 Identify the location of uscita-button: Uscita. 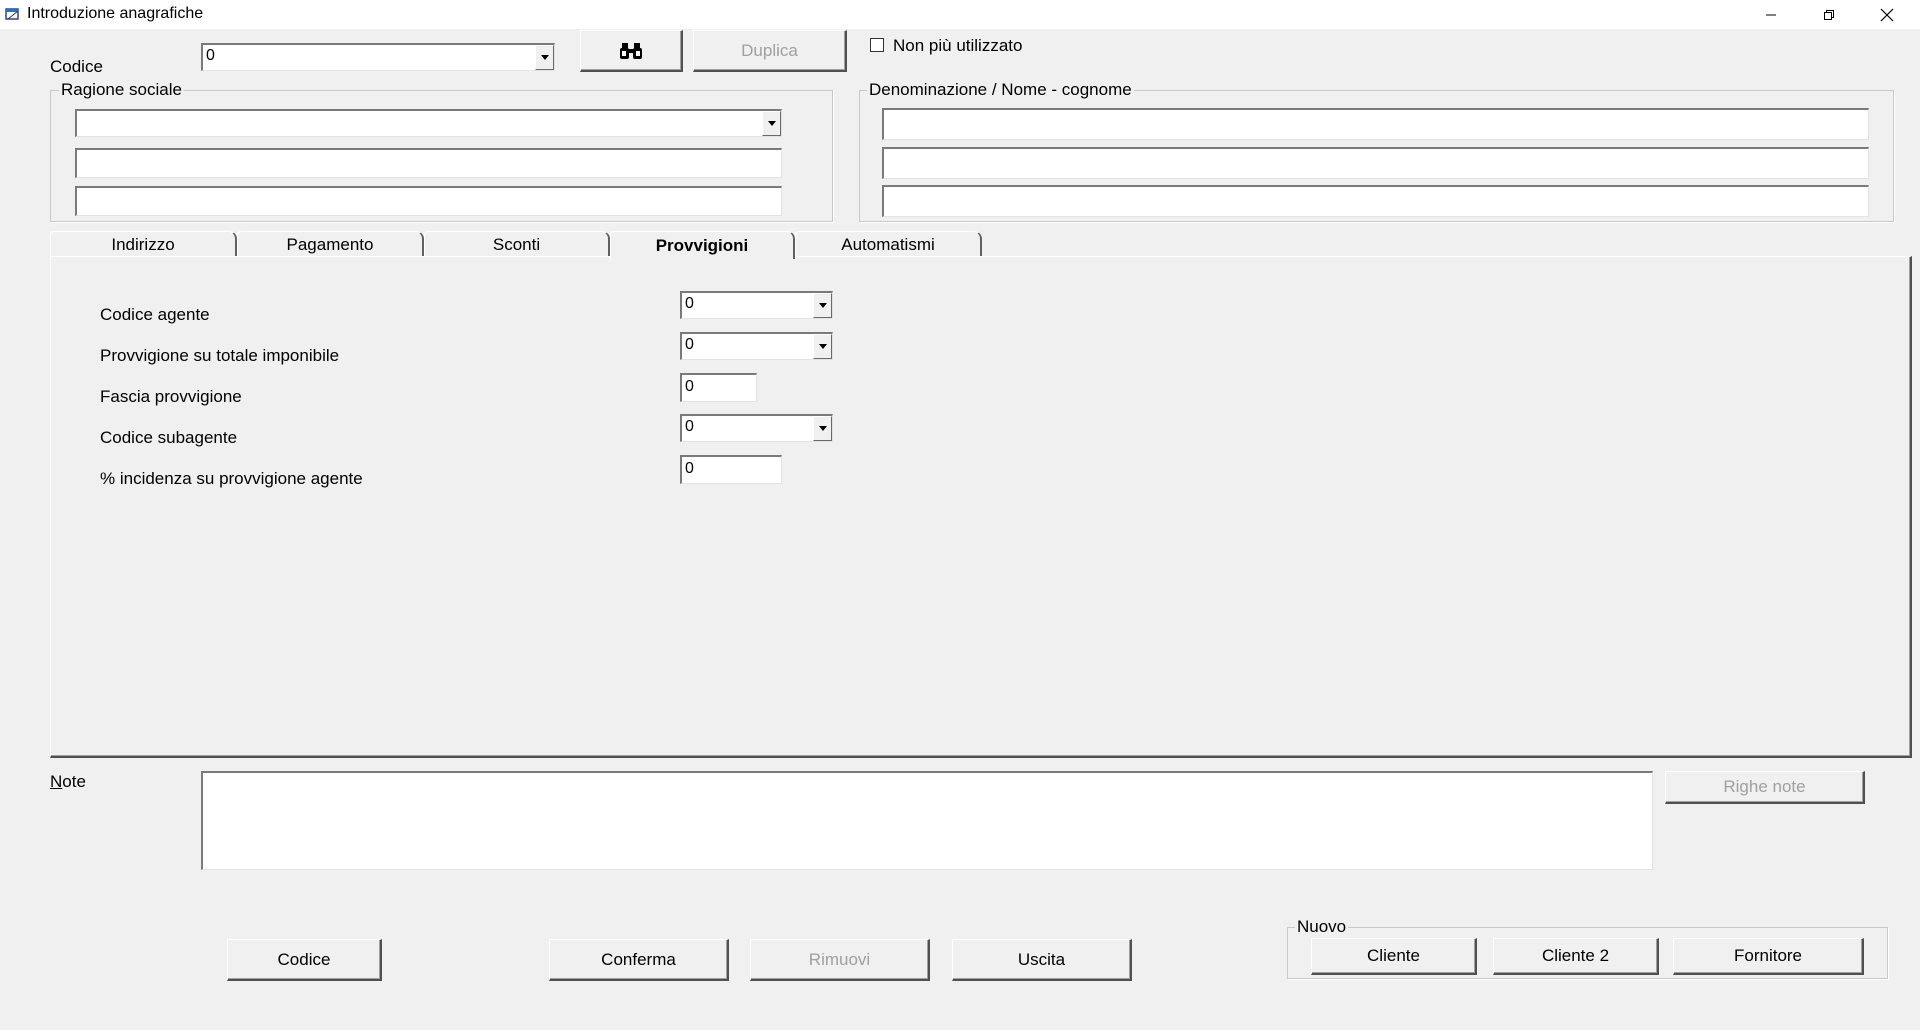
(1042, 960).